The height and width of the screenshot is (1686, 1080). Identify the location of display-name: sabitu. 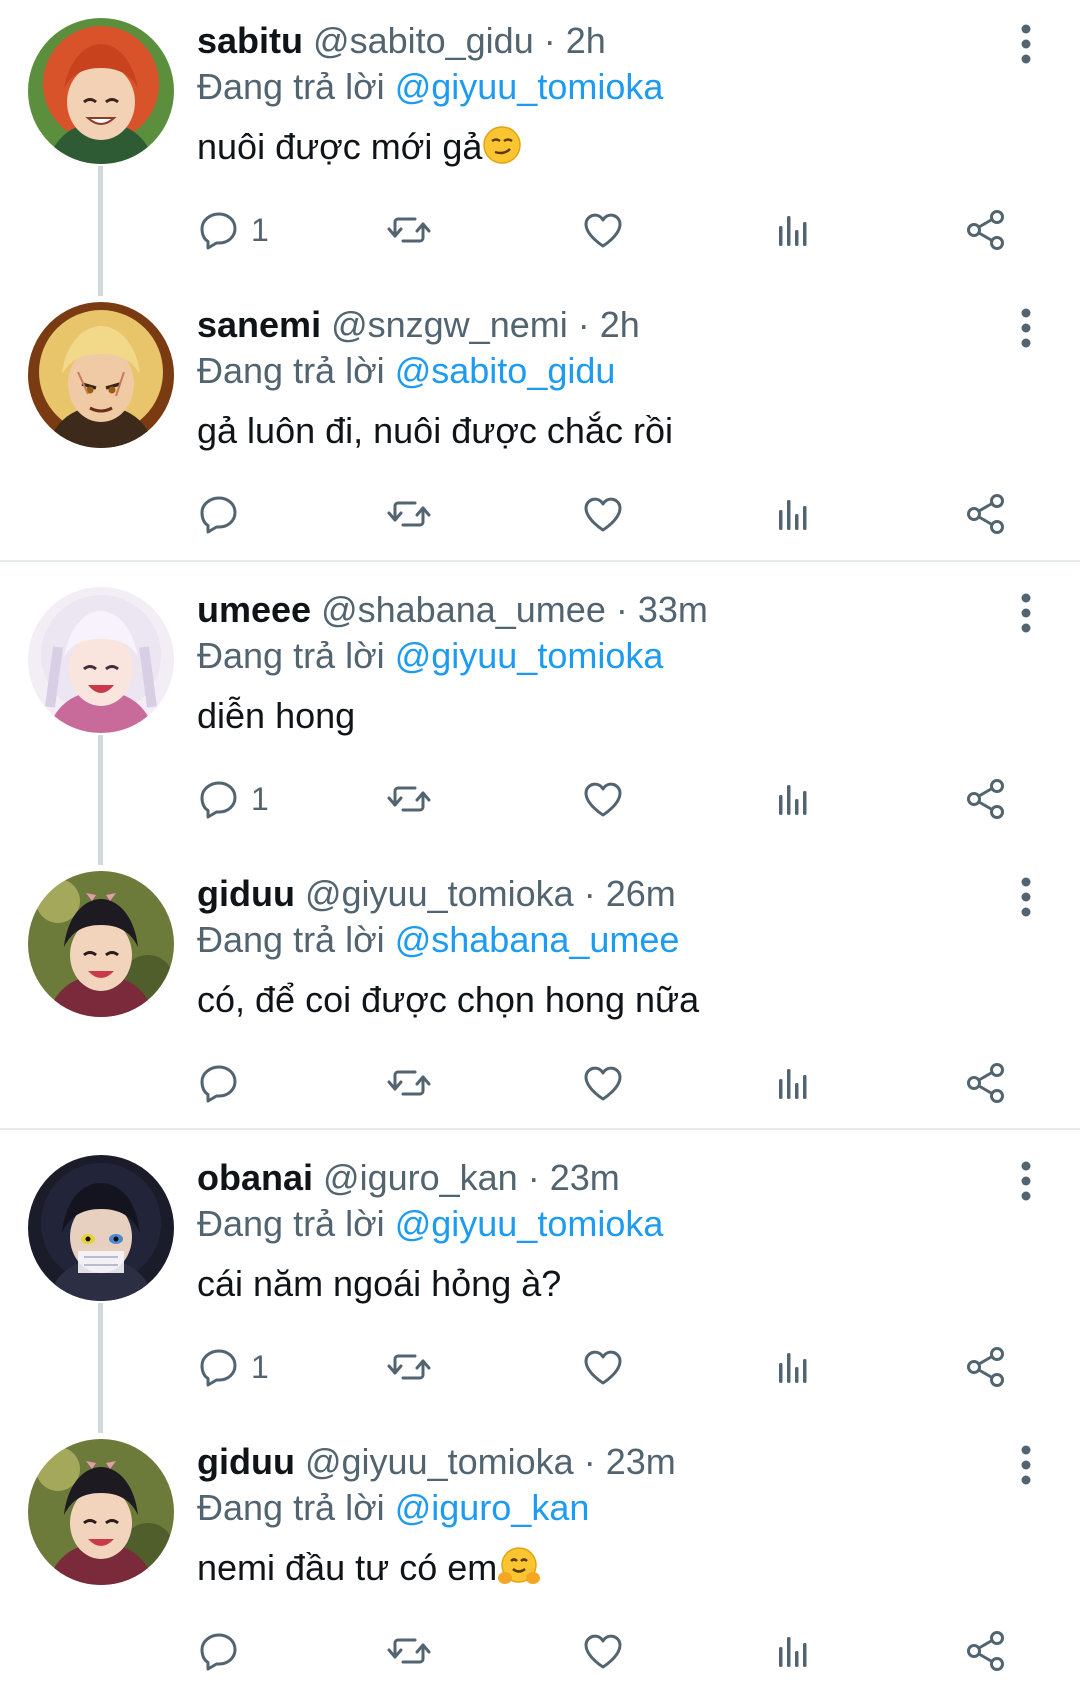
(250, 40).